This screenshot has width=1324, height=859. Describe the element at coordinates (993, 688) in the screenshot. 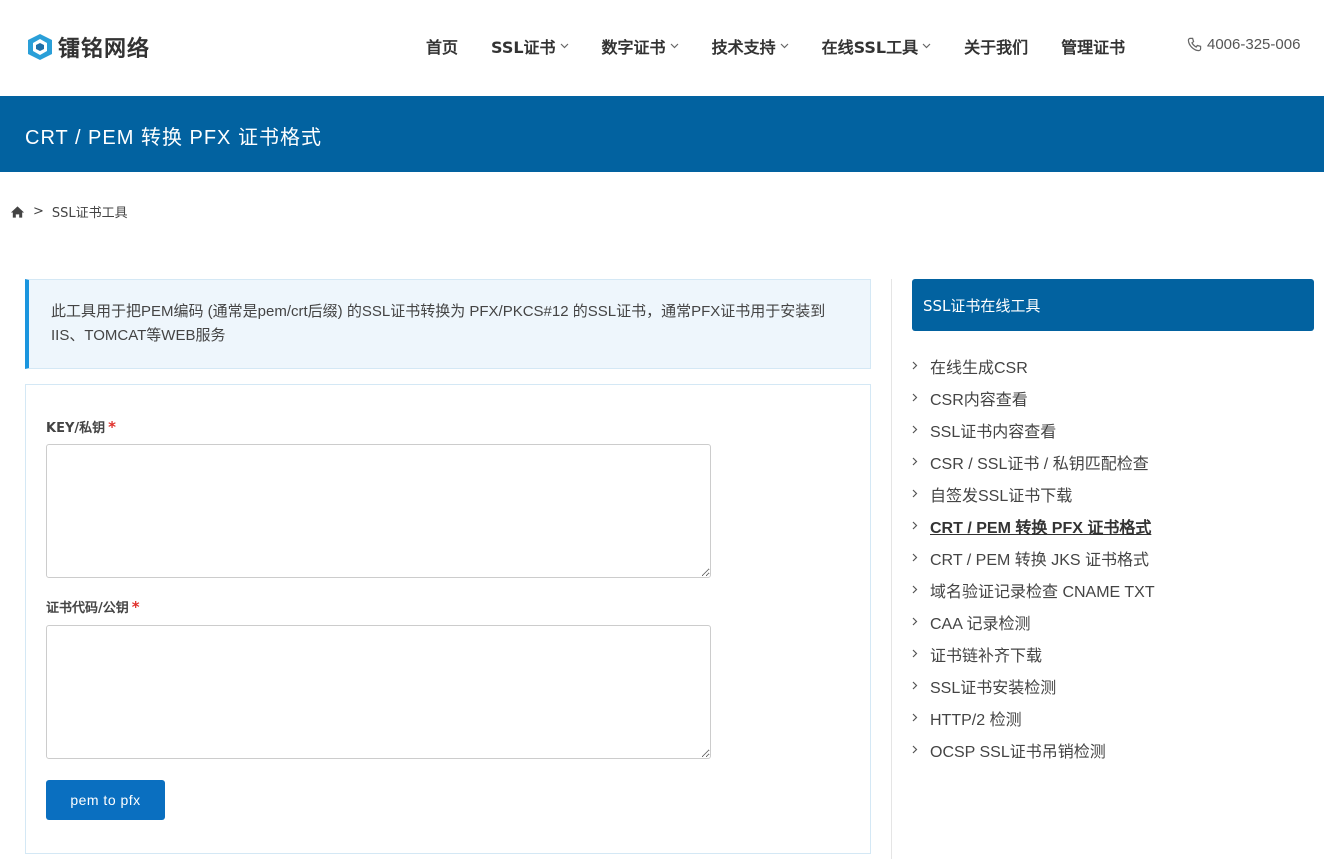

I see `sidebar-tool-label: SSL证书安装检测` at that location.